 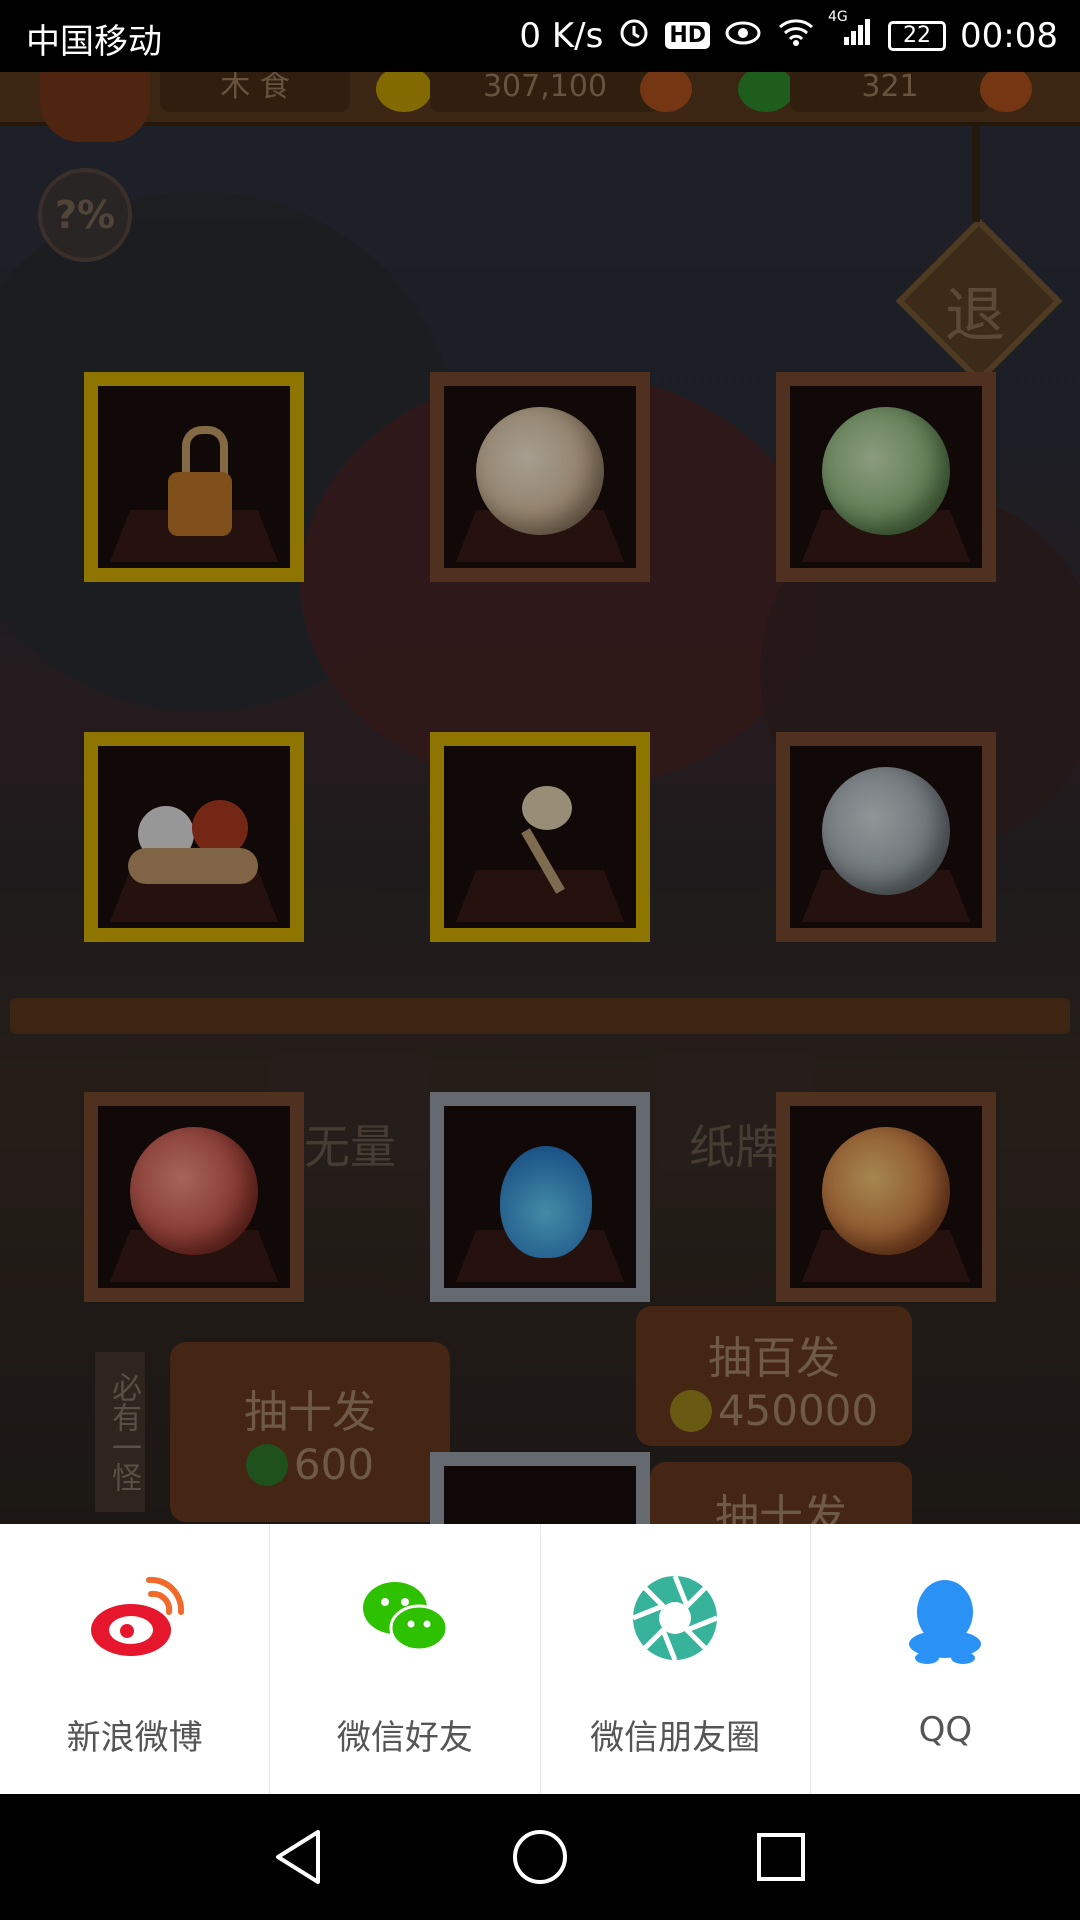 What do you see at coordinates (299, 1857) in the screenshot?
I see `back-button` at bounding box center [299, 1857].